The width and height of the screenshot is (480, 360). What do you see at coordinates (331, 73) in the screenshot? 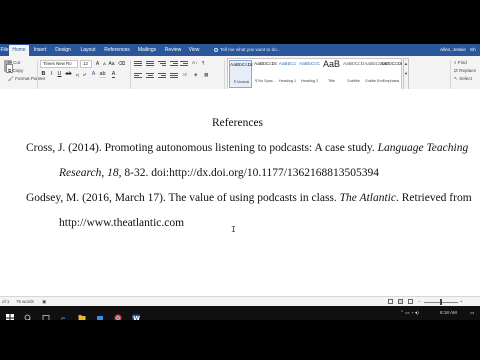
I see `style-title: AaB Title` at bounding box center [331, 73].